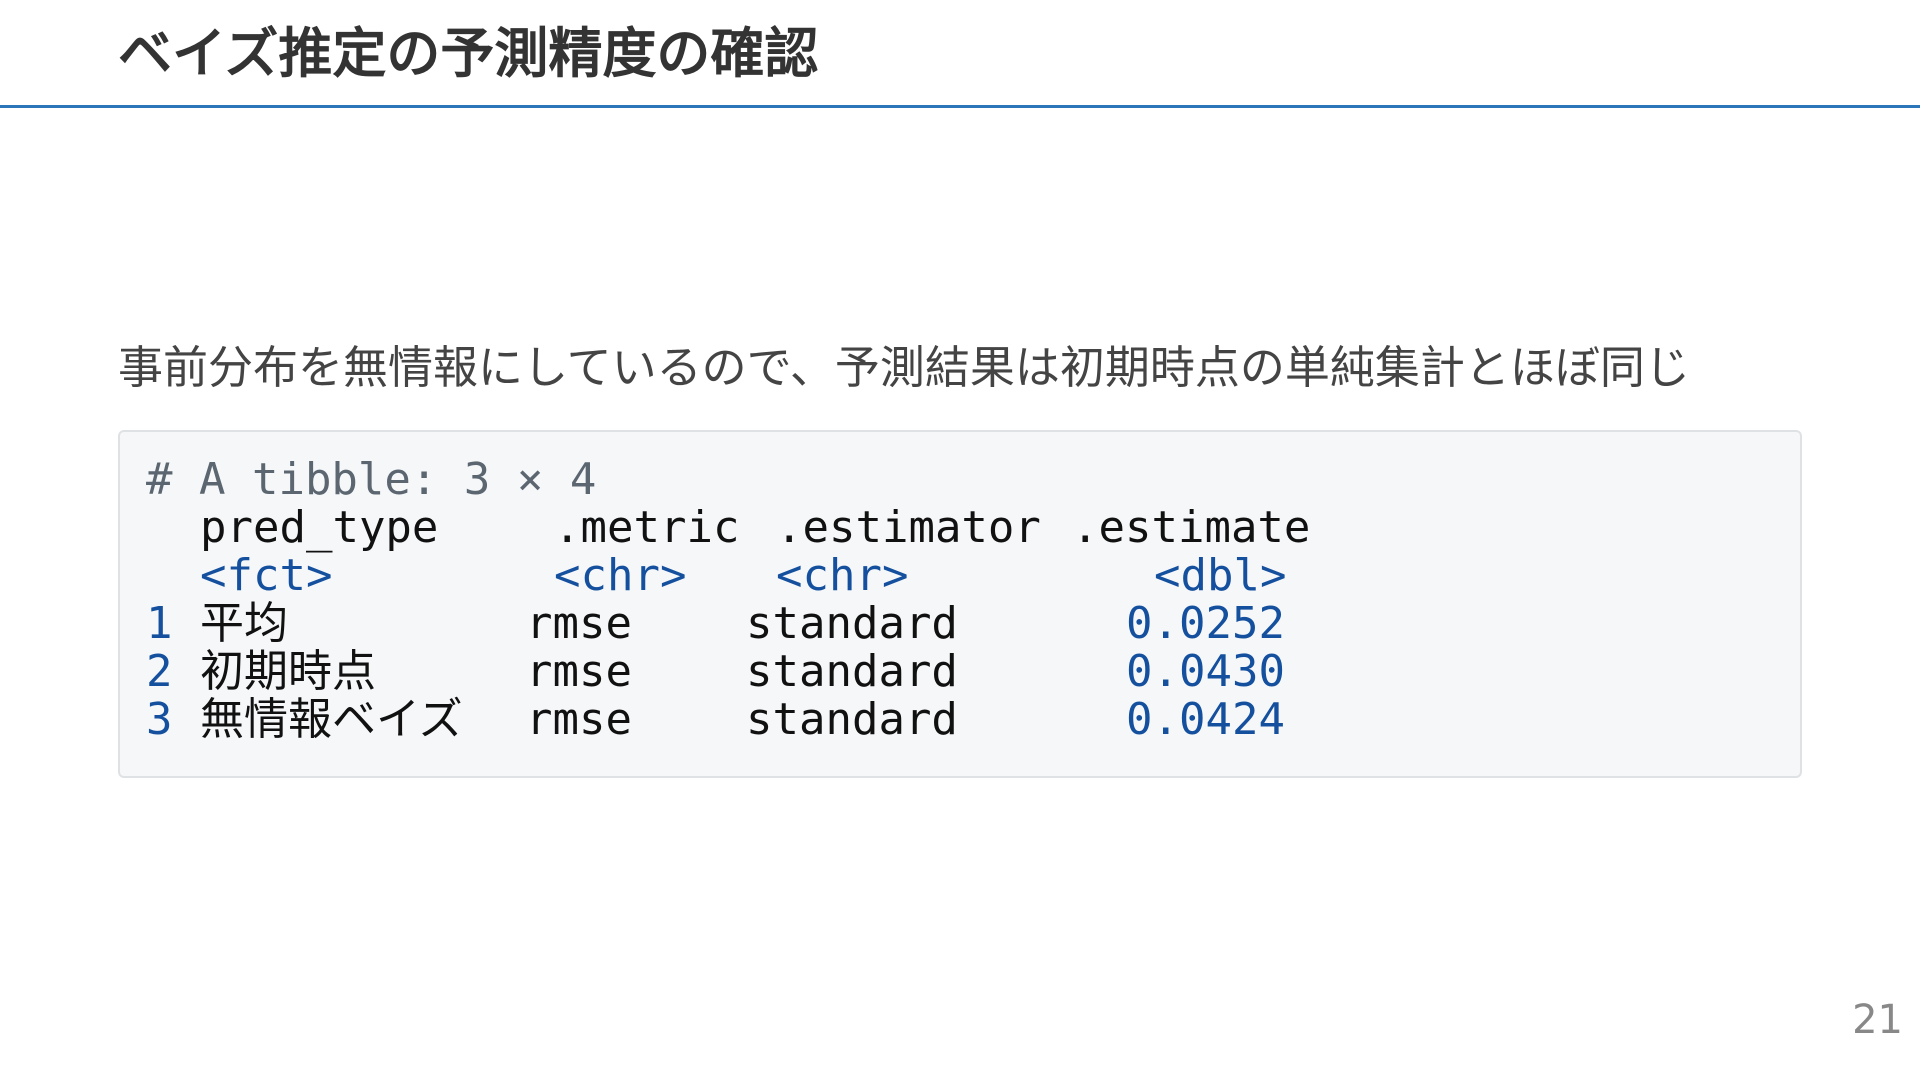 Image resolution: width=1920 pixels, height=1080 pixels. Describe the element at coordinates (647, 527) in the screenshot. I see `header-metric: .metric` at that location.